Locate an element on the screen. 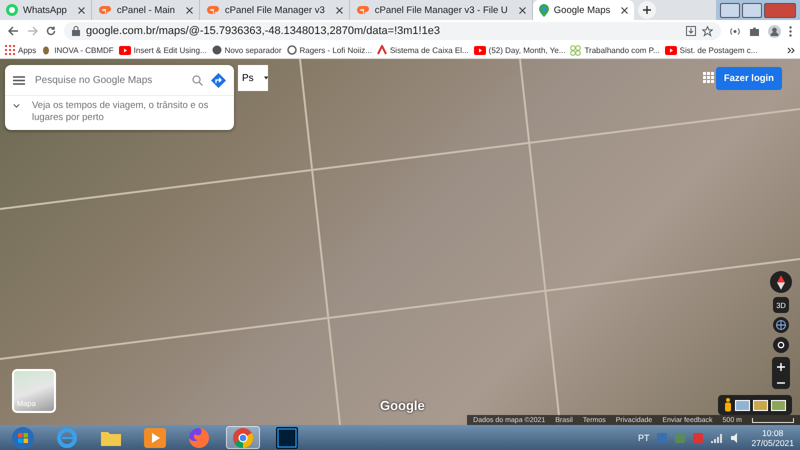 The width and height of the screenshot is (800, 450). puzzle-icon is located at coordinates (754, 31).